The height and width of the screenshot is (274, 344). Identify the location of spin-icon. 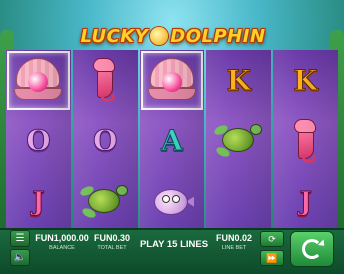
(312, 249).